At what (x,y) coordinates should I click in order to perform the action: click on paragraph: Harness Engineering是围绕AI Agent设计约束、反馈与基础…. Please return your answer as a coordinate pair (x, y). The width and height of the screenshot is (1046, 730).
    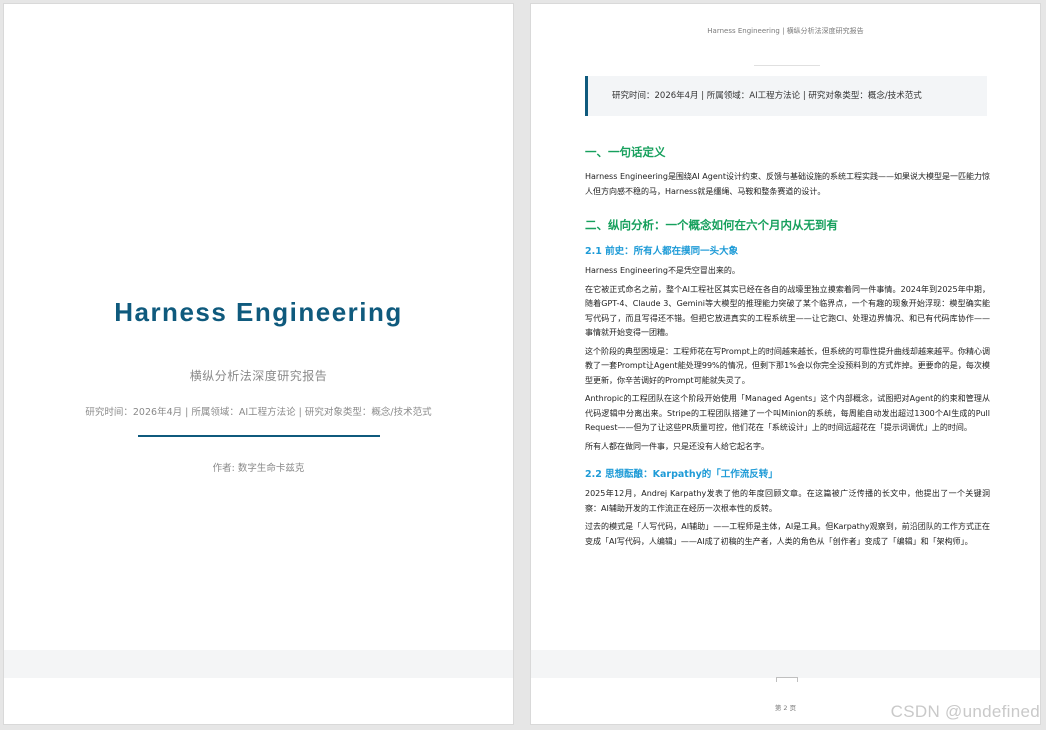
    Looking at the image, I should click on (787, 184).